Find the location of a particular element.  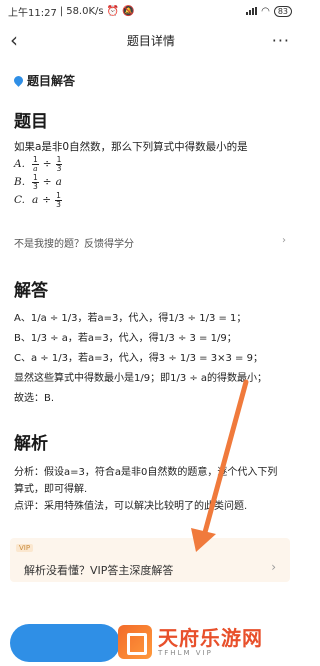

watermark: 天府乐游网 TFHLM VIP is located at coordinates (206, 642).